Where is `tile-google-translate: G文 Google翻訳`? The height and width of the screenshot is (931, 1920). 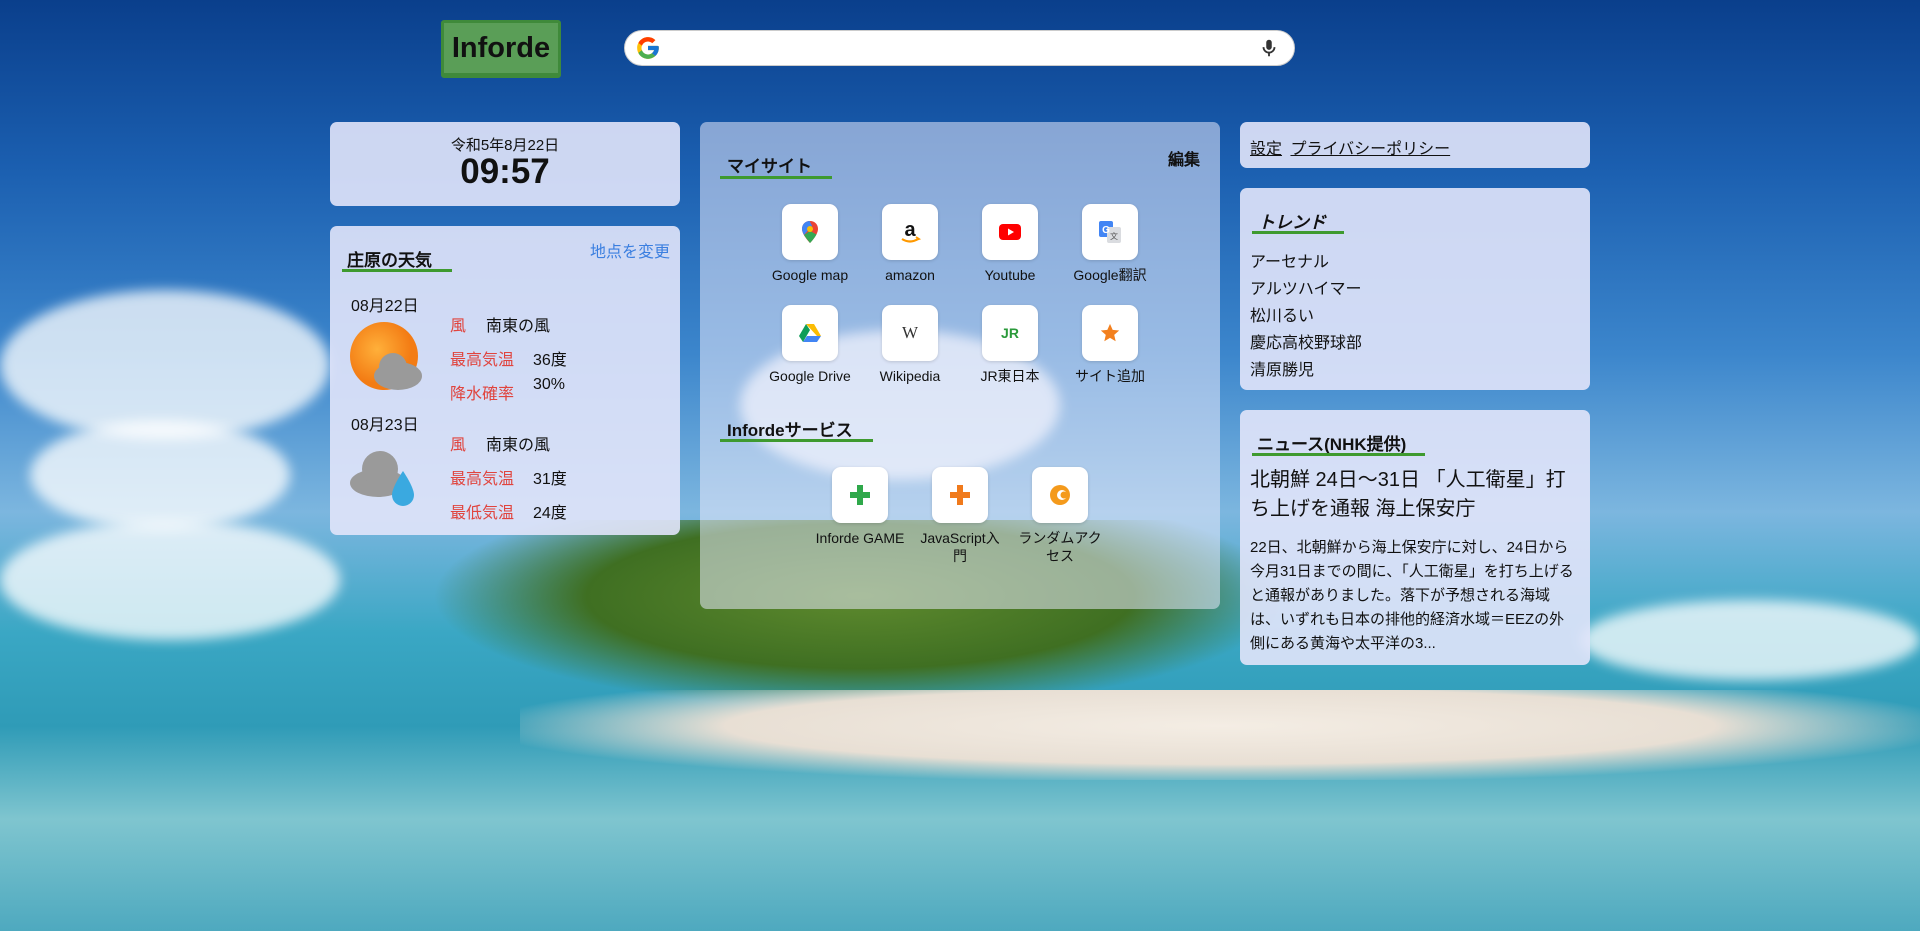 tile-google-translate: G文 Google翻訳 is located at coordinates (1110, 244).